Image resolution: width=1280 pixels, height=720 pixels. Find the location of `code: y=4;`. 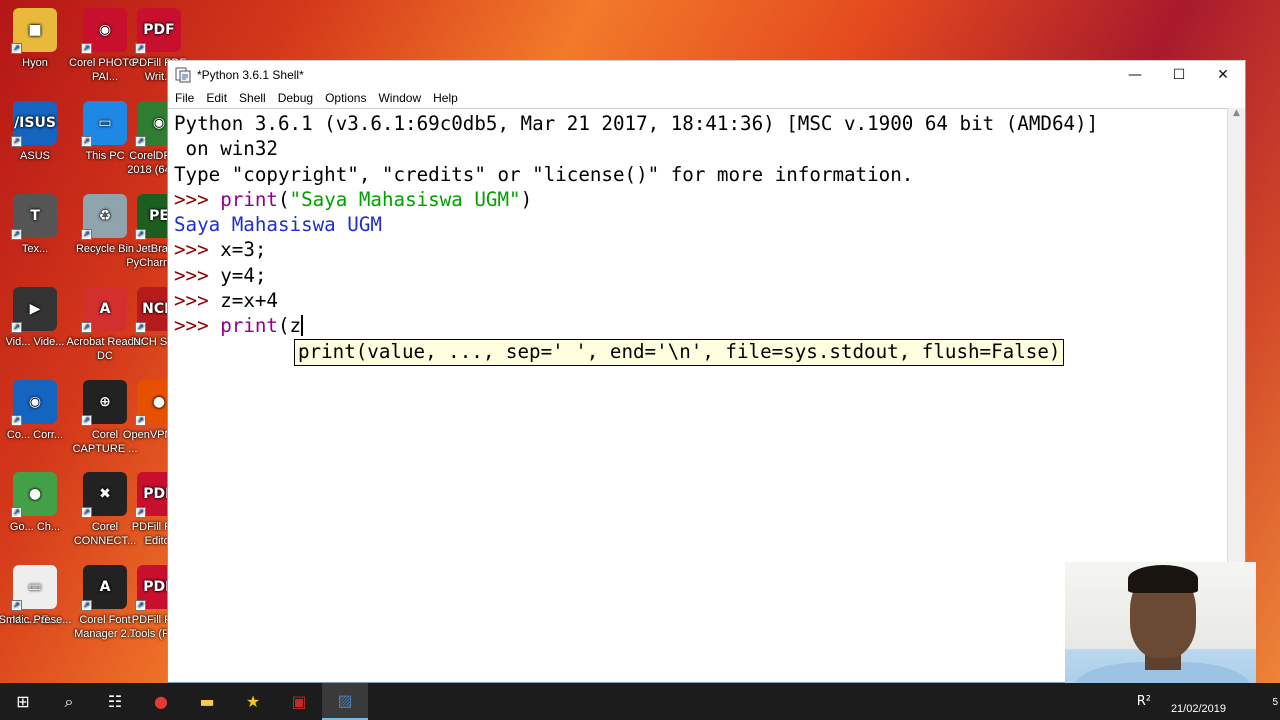

code: y=4; is located at coordinates (243, 275).